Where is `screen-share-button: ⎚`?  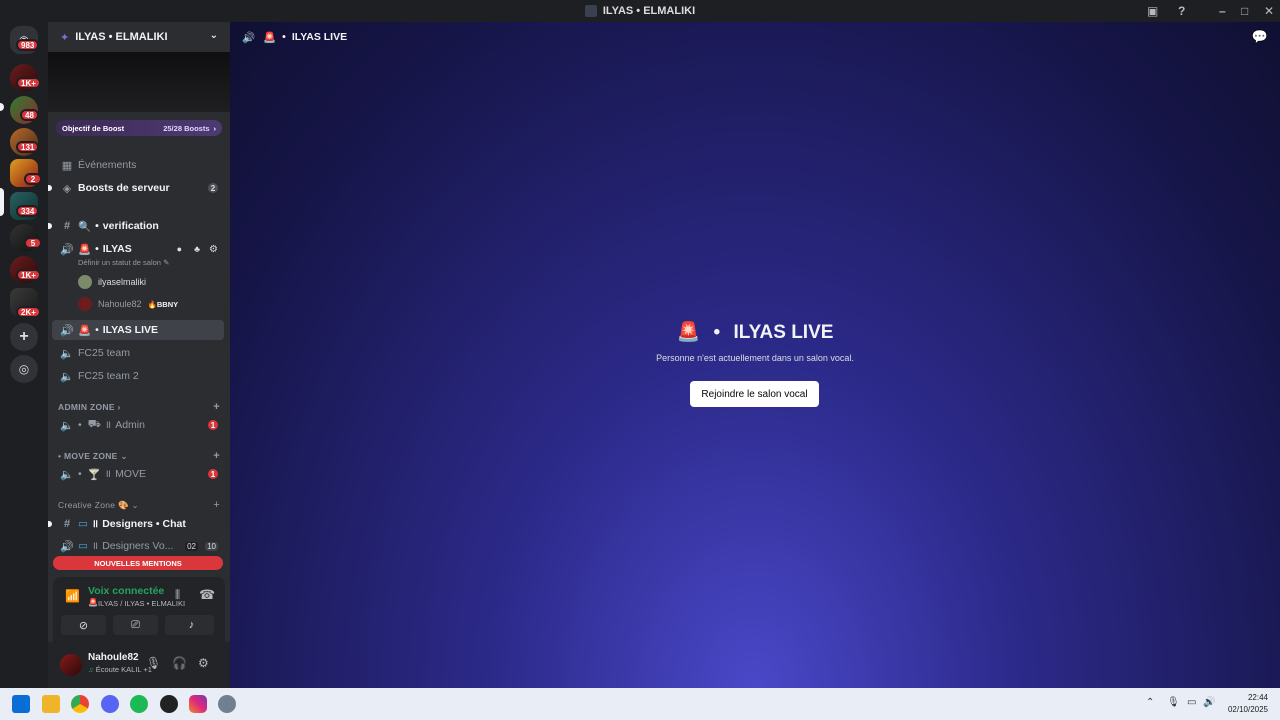
screen-share-button: ⎚ is located at coordinates (135, 625).